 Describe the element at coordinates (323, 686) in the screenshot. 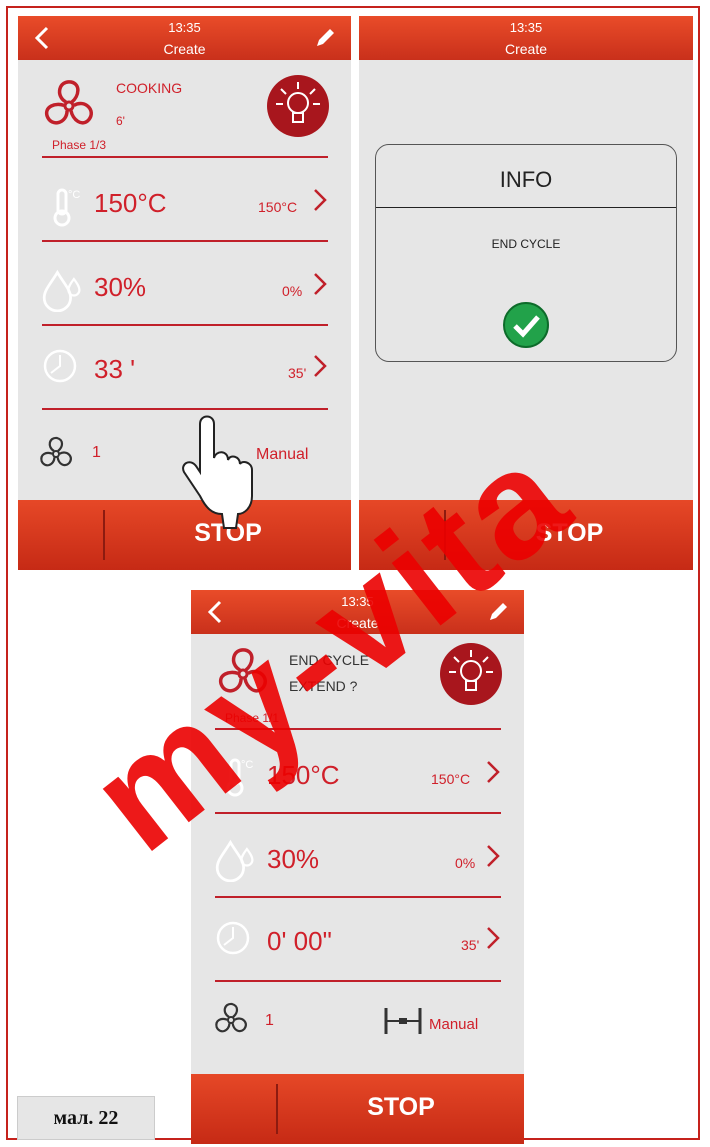

I see `status-subtext: EXTEND ?` at that location.